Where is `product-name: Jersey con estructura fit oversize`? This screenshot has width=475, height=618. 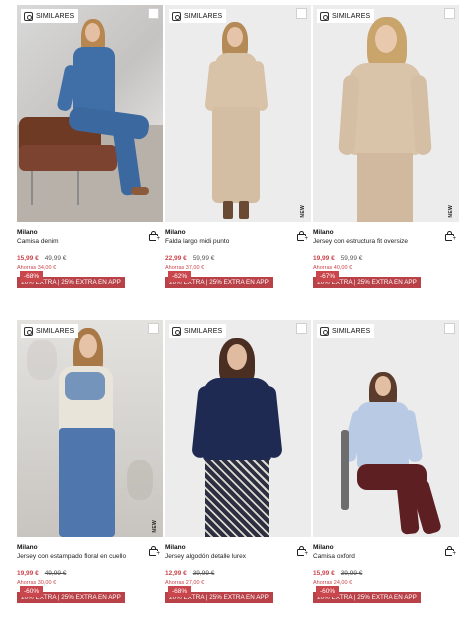
product-name: Jersey con estructura fit oversize is located at coordinates (375, 241).